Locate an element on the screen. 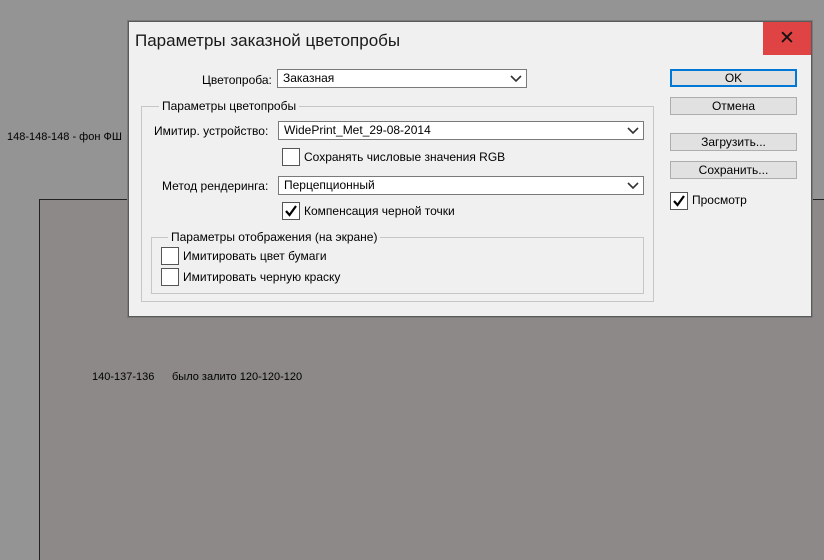 The width and height of the screenshot is (824, 560). display-options-group is located at coordinates (397, 265).